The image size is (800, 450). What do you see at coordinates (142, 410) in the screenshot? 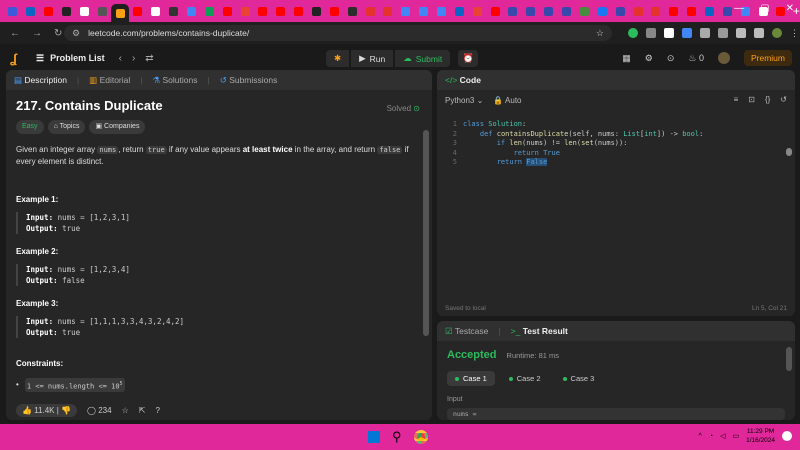
I see `share-icon: ⇱` at bounding box center [142, 410].